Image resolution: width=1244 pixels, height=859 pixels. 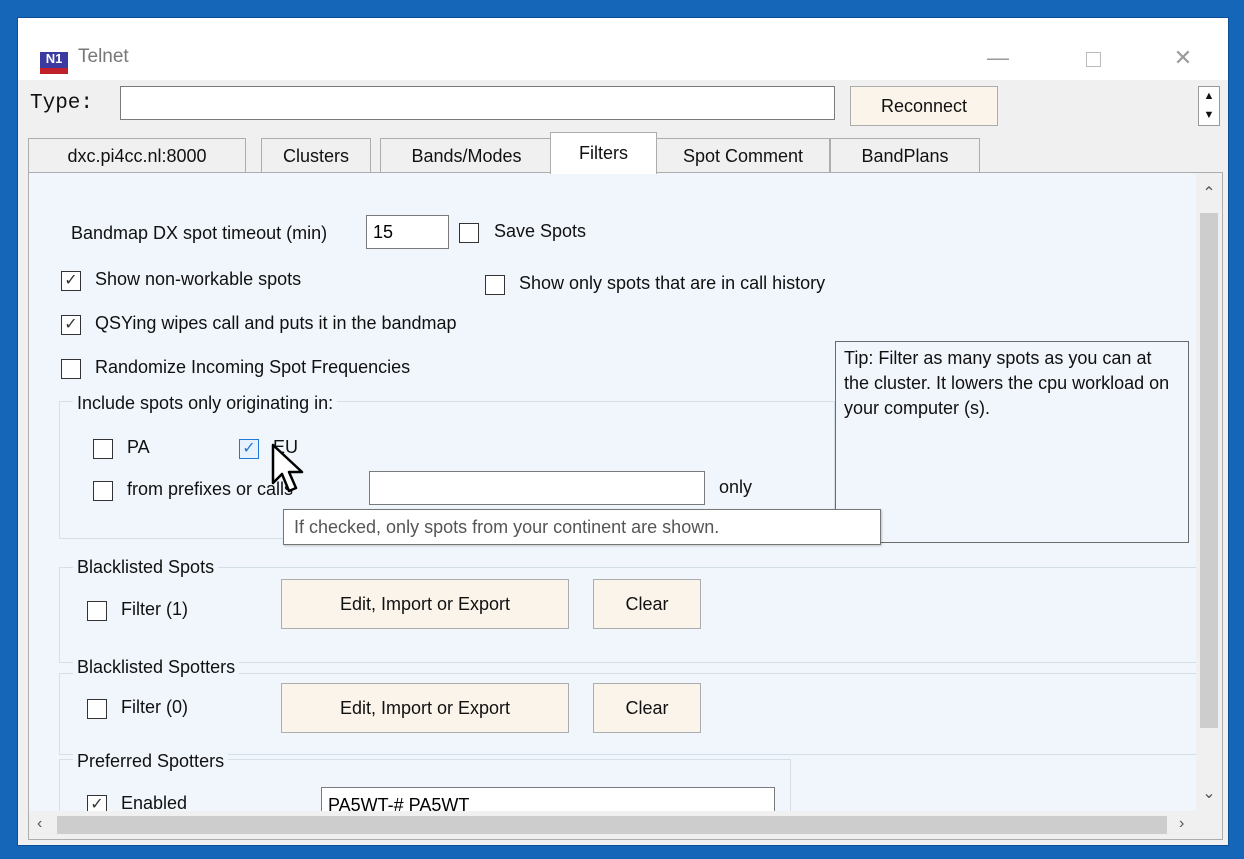 I want to click on tab-bandplans: BandPlans, so click(x=905, y=155).